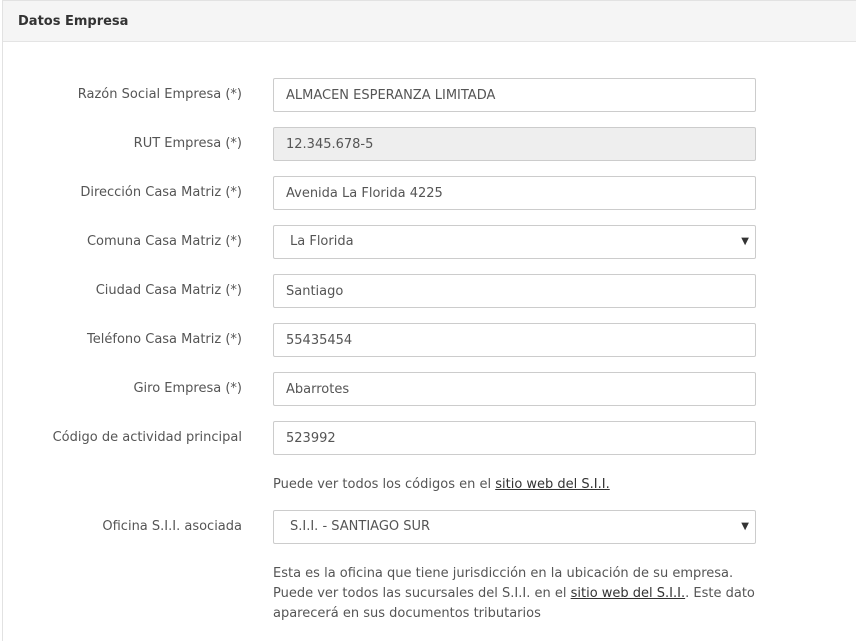 The image size is (856, 641). Describe the element at coordinates (384, 484) in the screenshot. I see `codigo-help-prefix: Puede ver todos los códigos en el` at that location.